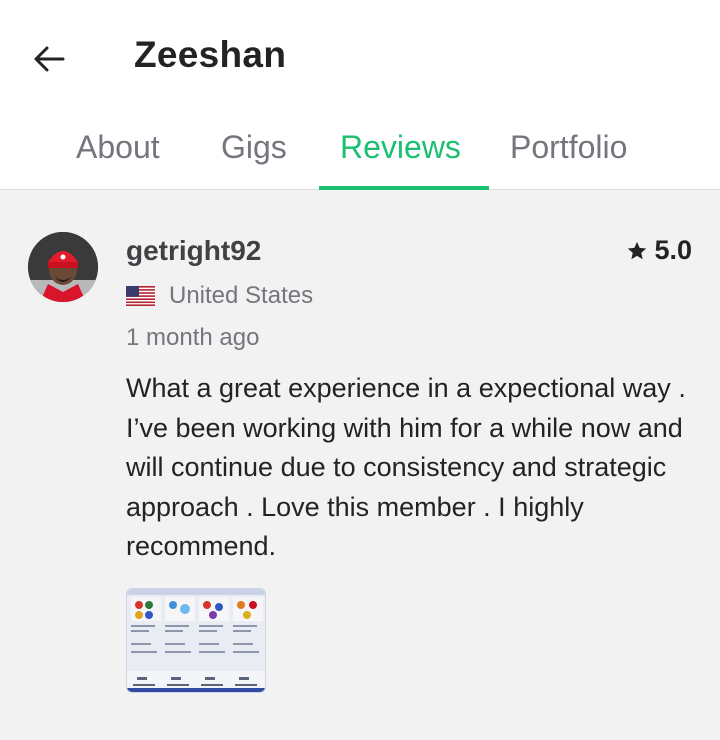 The height and width of the screenshot is (740, 720). What do you see at coordinates (210, 54) in the screenshot?
I see `page-title: Zeeshan` at bounding box center [210, 54].